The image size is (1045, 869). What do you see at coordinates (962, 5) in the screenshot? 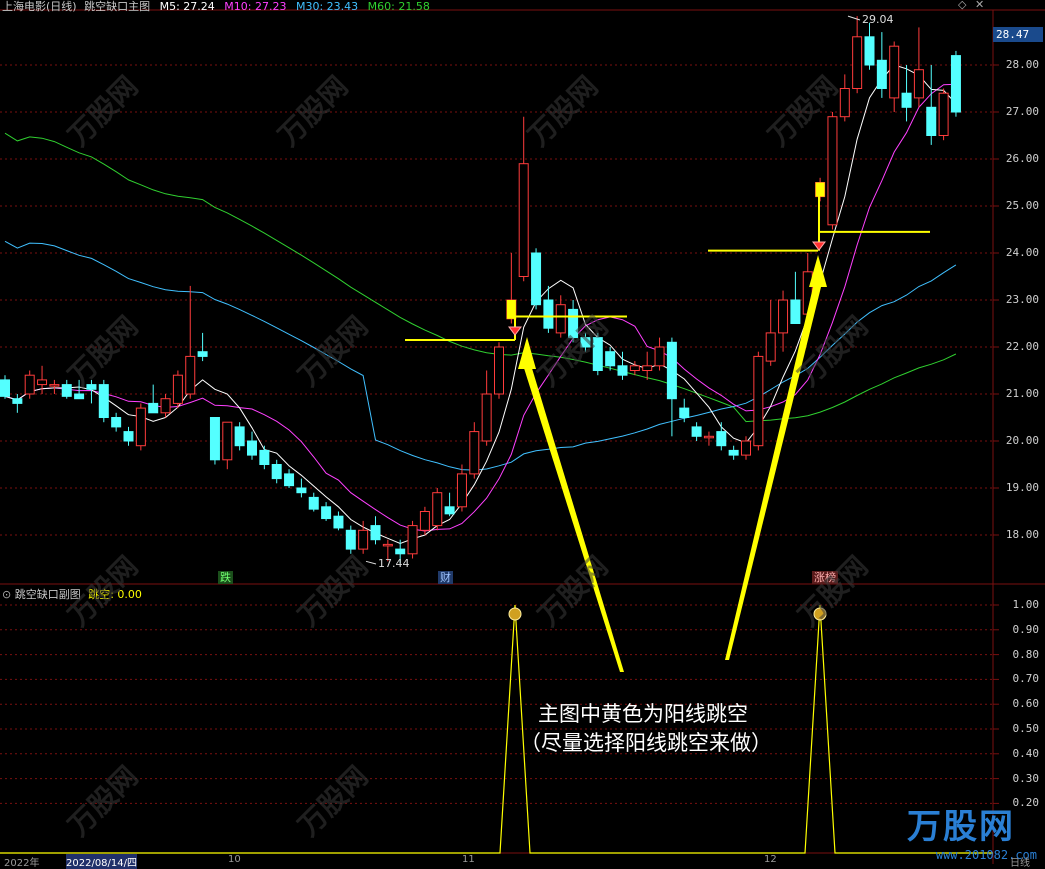
I see `diamond-icon: ◇` at bounding box center [962, 5].